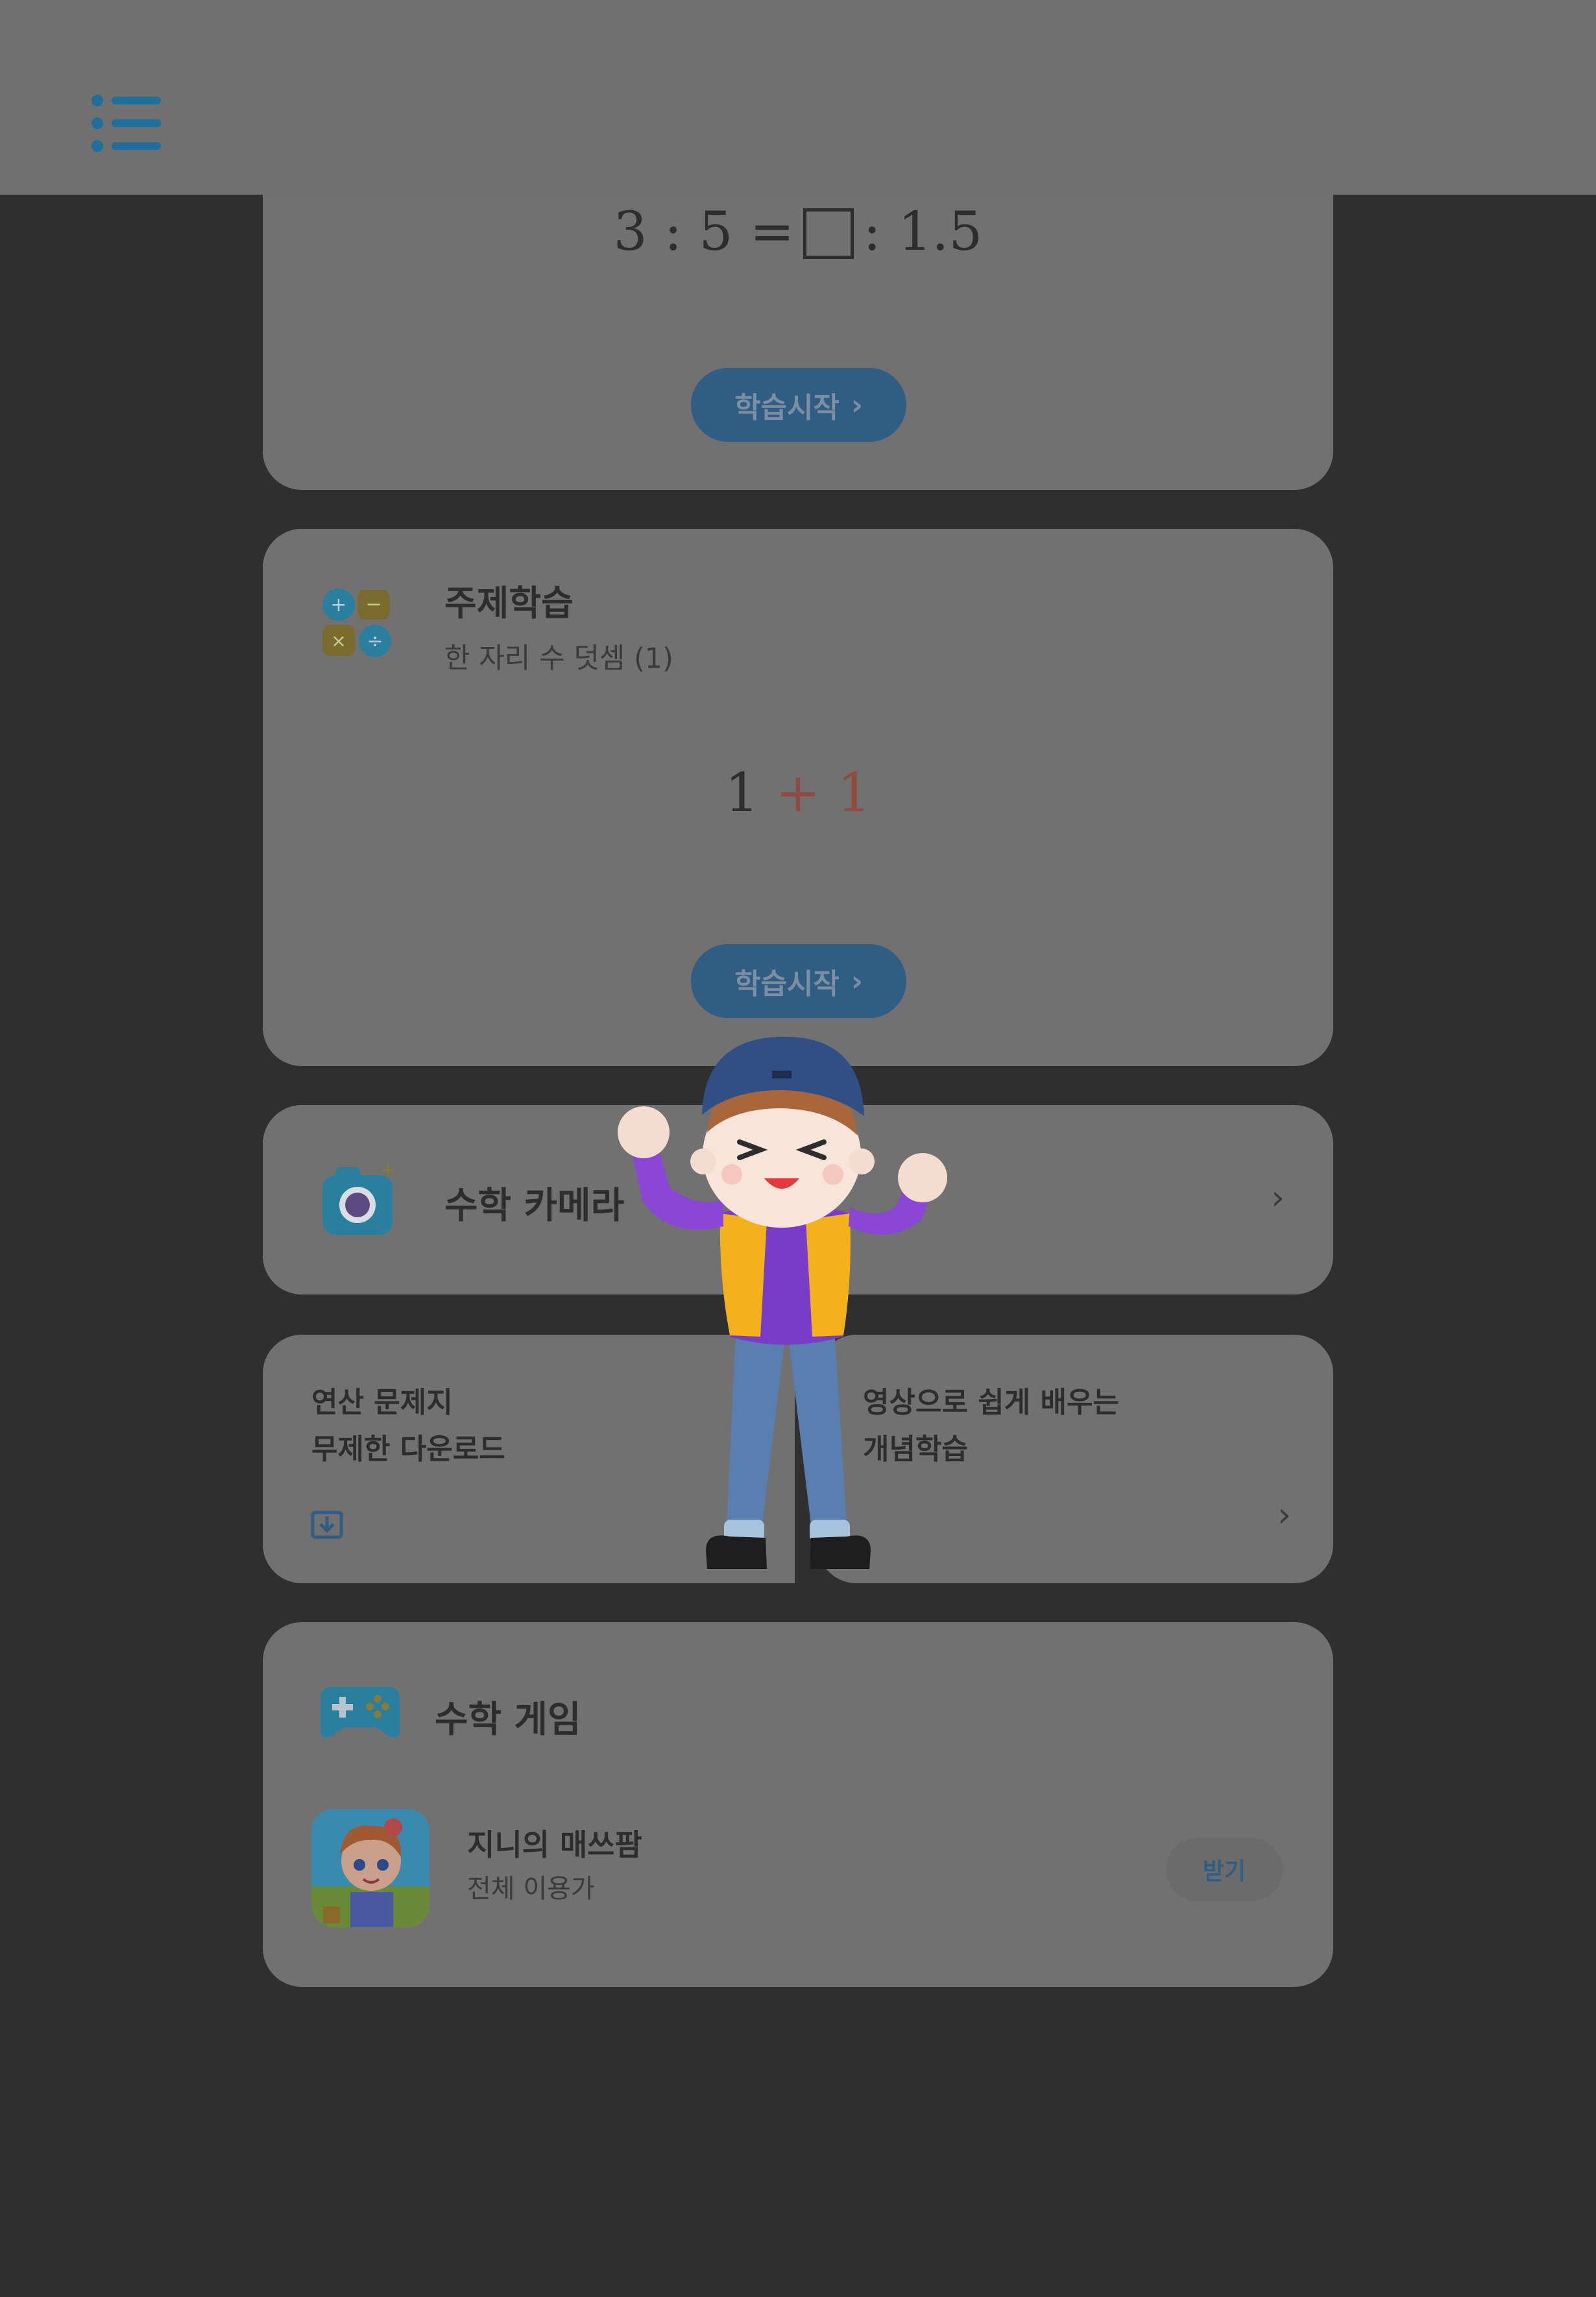 This screenshot has width=1596, height=2297. Describe the element at coordinates (382, 1402) in the screenshot. I see `worksheet-line1: 연산 문제지` at that location.